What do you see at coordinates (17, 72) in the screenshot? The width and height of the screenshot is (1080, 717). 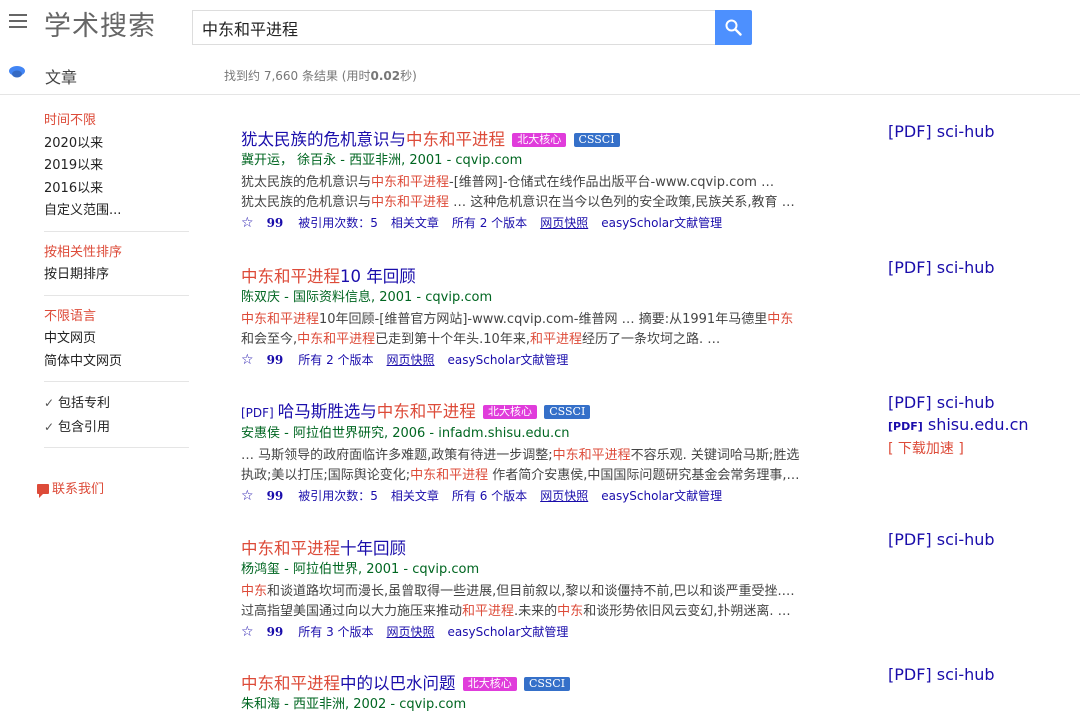 I see `graduation-cap-icon` at bounding box center [17, 72].